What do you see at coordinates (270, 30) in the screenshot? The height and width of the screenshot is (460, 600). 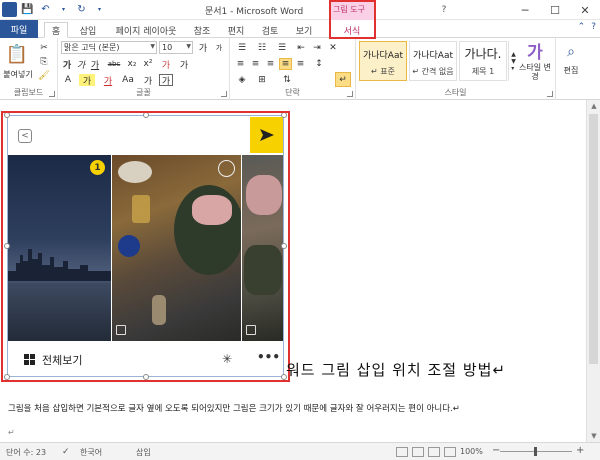 I see `tab-review: 검토` at bounding box center [270, 30].